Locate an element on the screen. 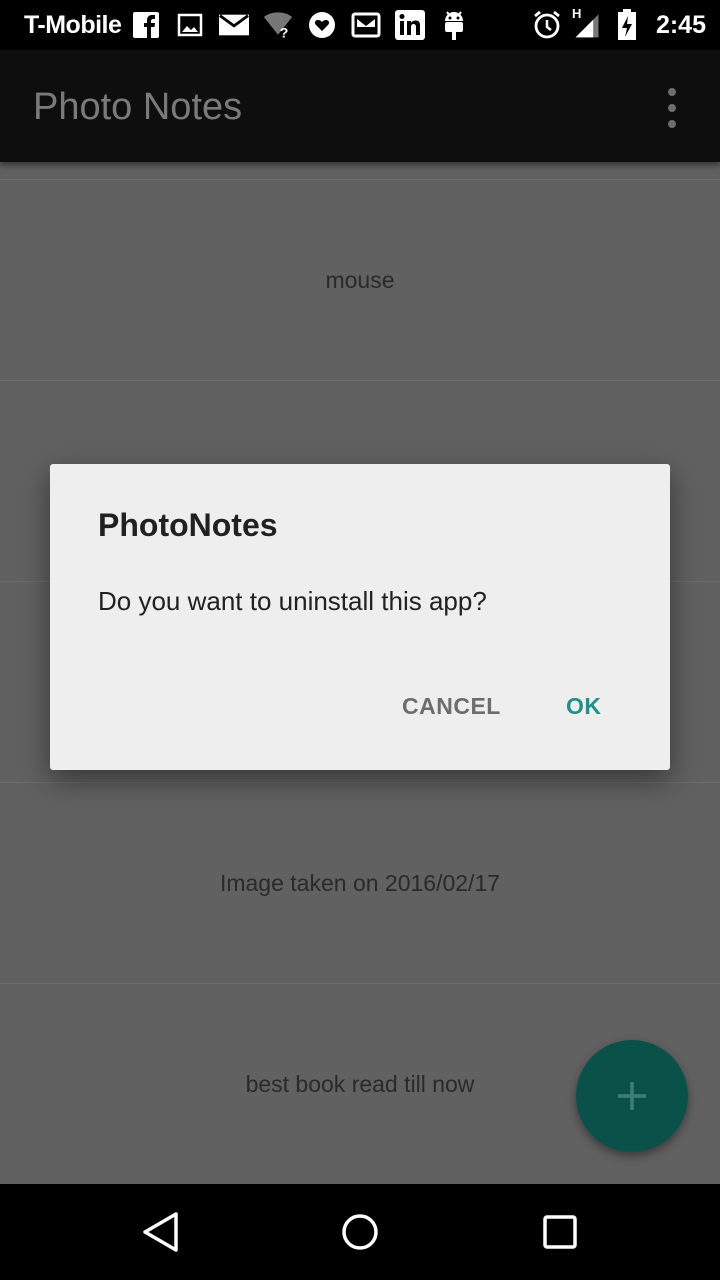 This screenshot has width=720, height=1280. note-caption: mouse is located at coordinates (360, 280).